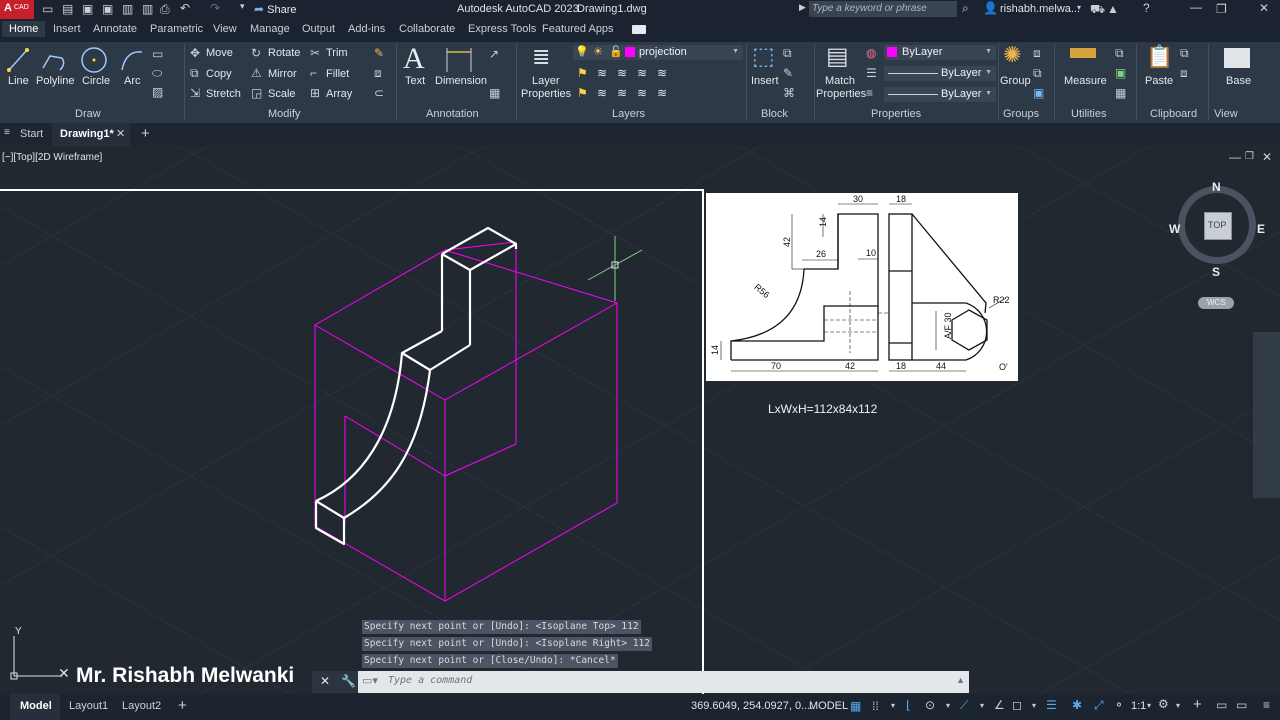 The width and height of the screenshot is (1280, 720). Describe the element at coordinates (930, 705) in the screenshot. I see `polar-icon: ⊙` at that location.